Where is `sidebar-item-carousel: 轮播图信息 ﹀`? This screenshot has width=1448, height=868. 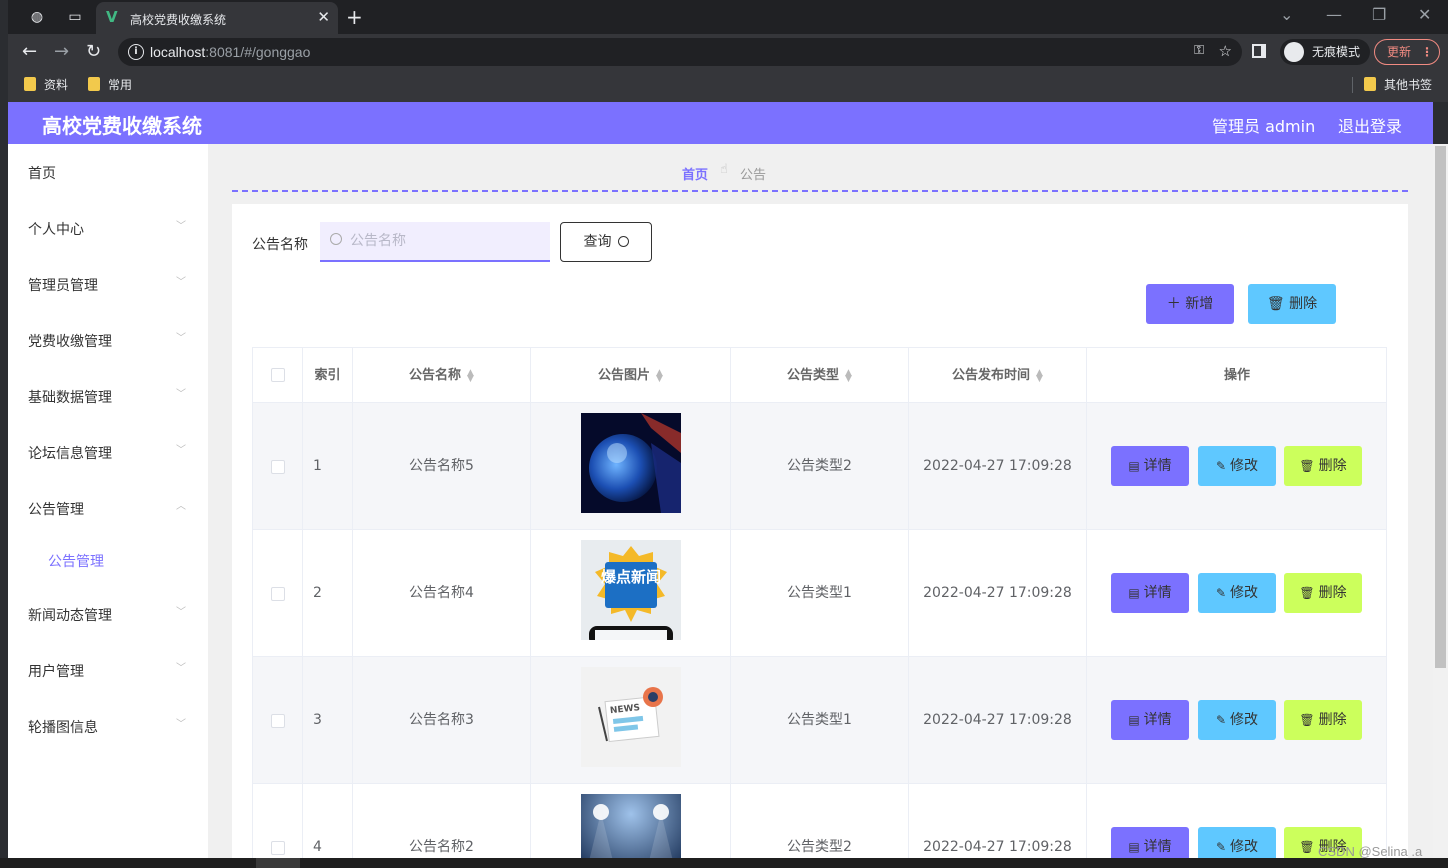
sidebar-item-carousel: 轮播图信息 ﹀ is located at coordinates (108, 726).